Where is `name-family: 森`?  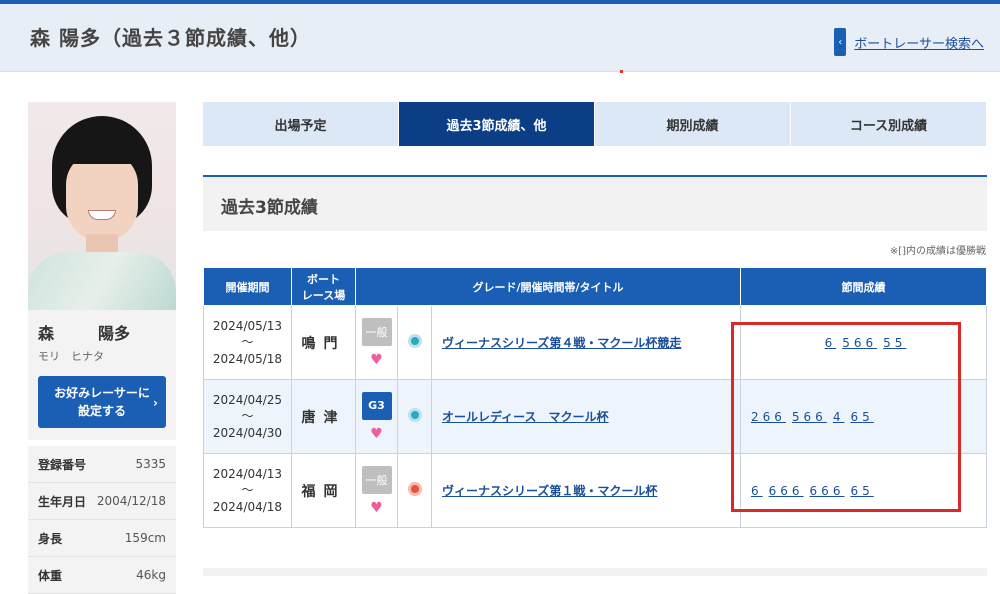
name-family: 森 is located at coordinates (46, 333).